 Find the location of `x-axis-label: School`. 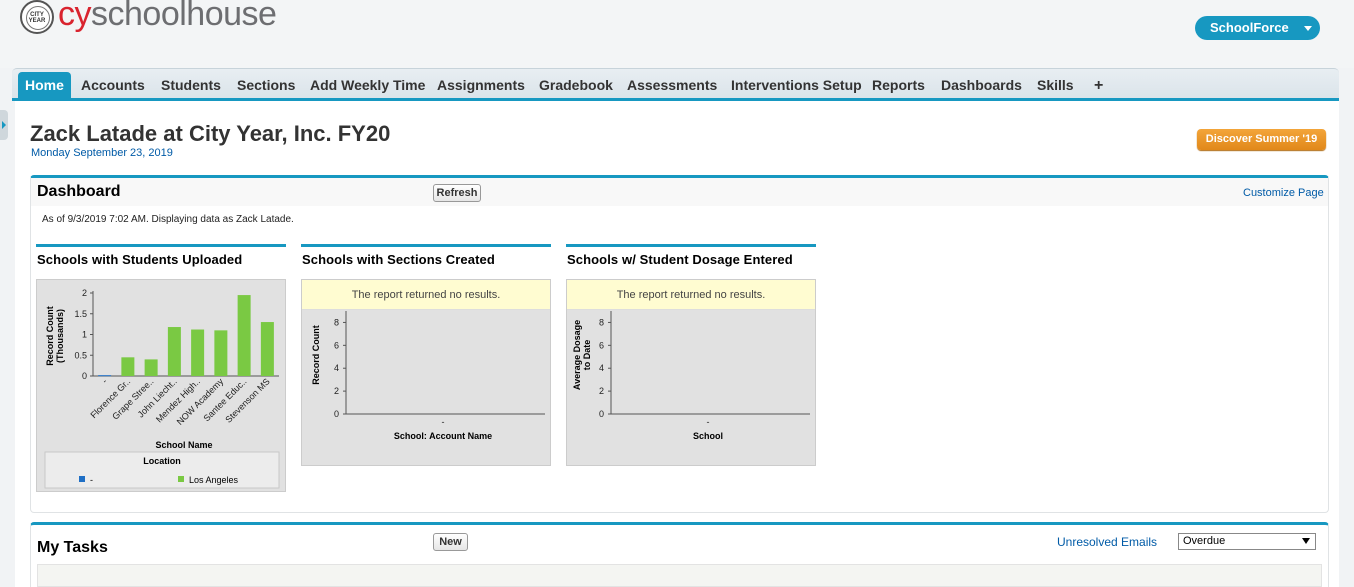

x-axis-label: School is located at coordinates (708, 436).